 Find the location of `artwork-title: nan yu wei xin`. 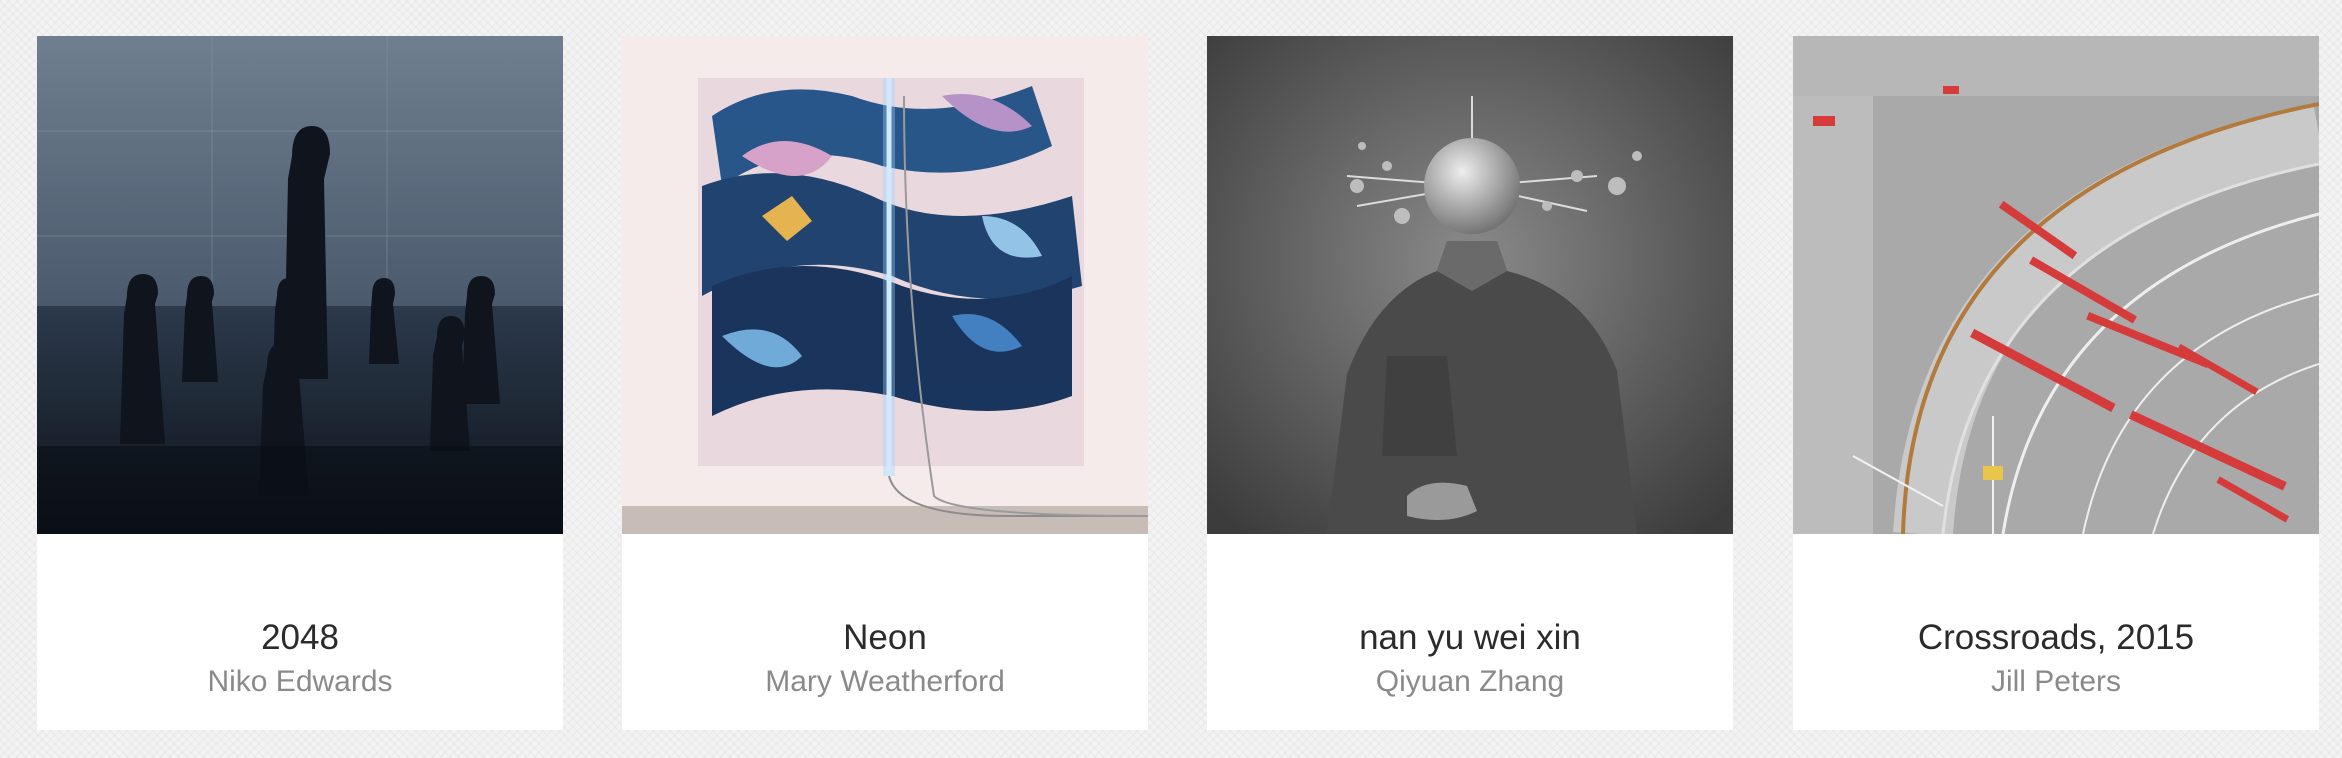

artwork-title: nan yu wei xin is located at coordinates (1470, 638).